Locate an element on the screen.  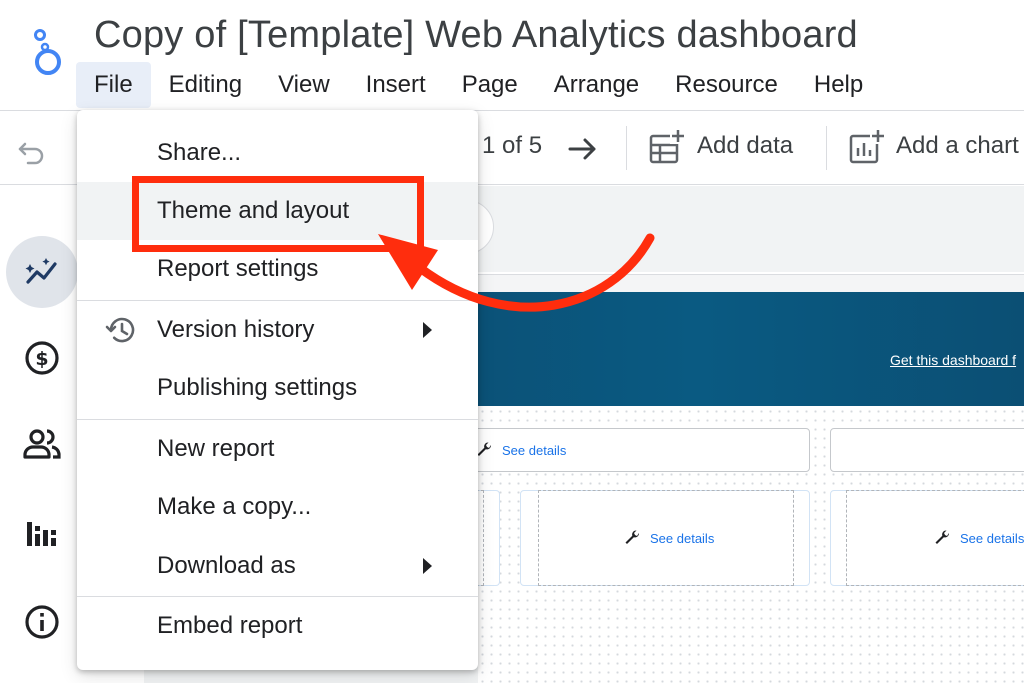
add-data-icon is located at coordinates (667, 147).